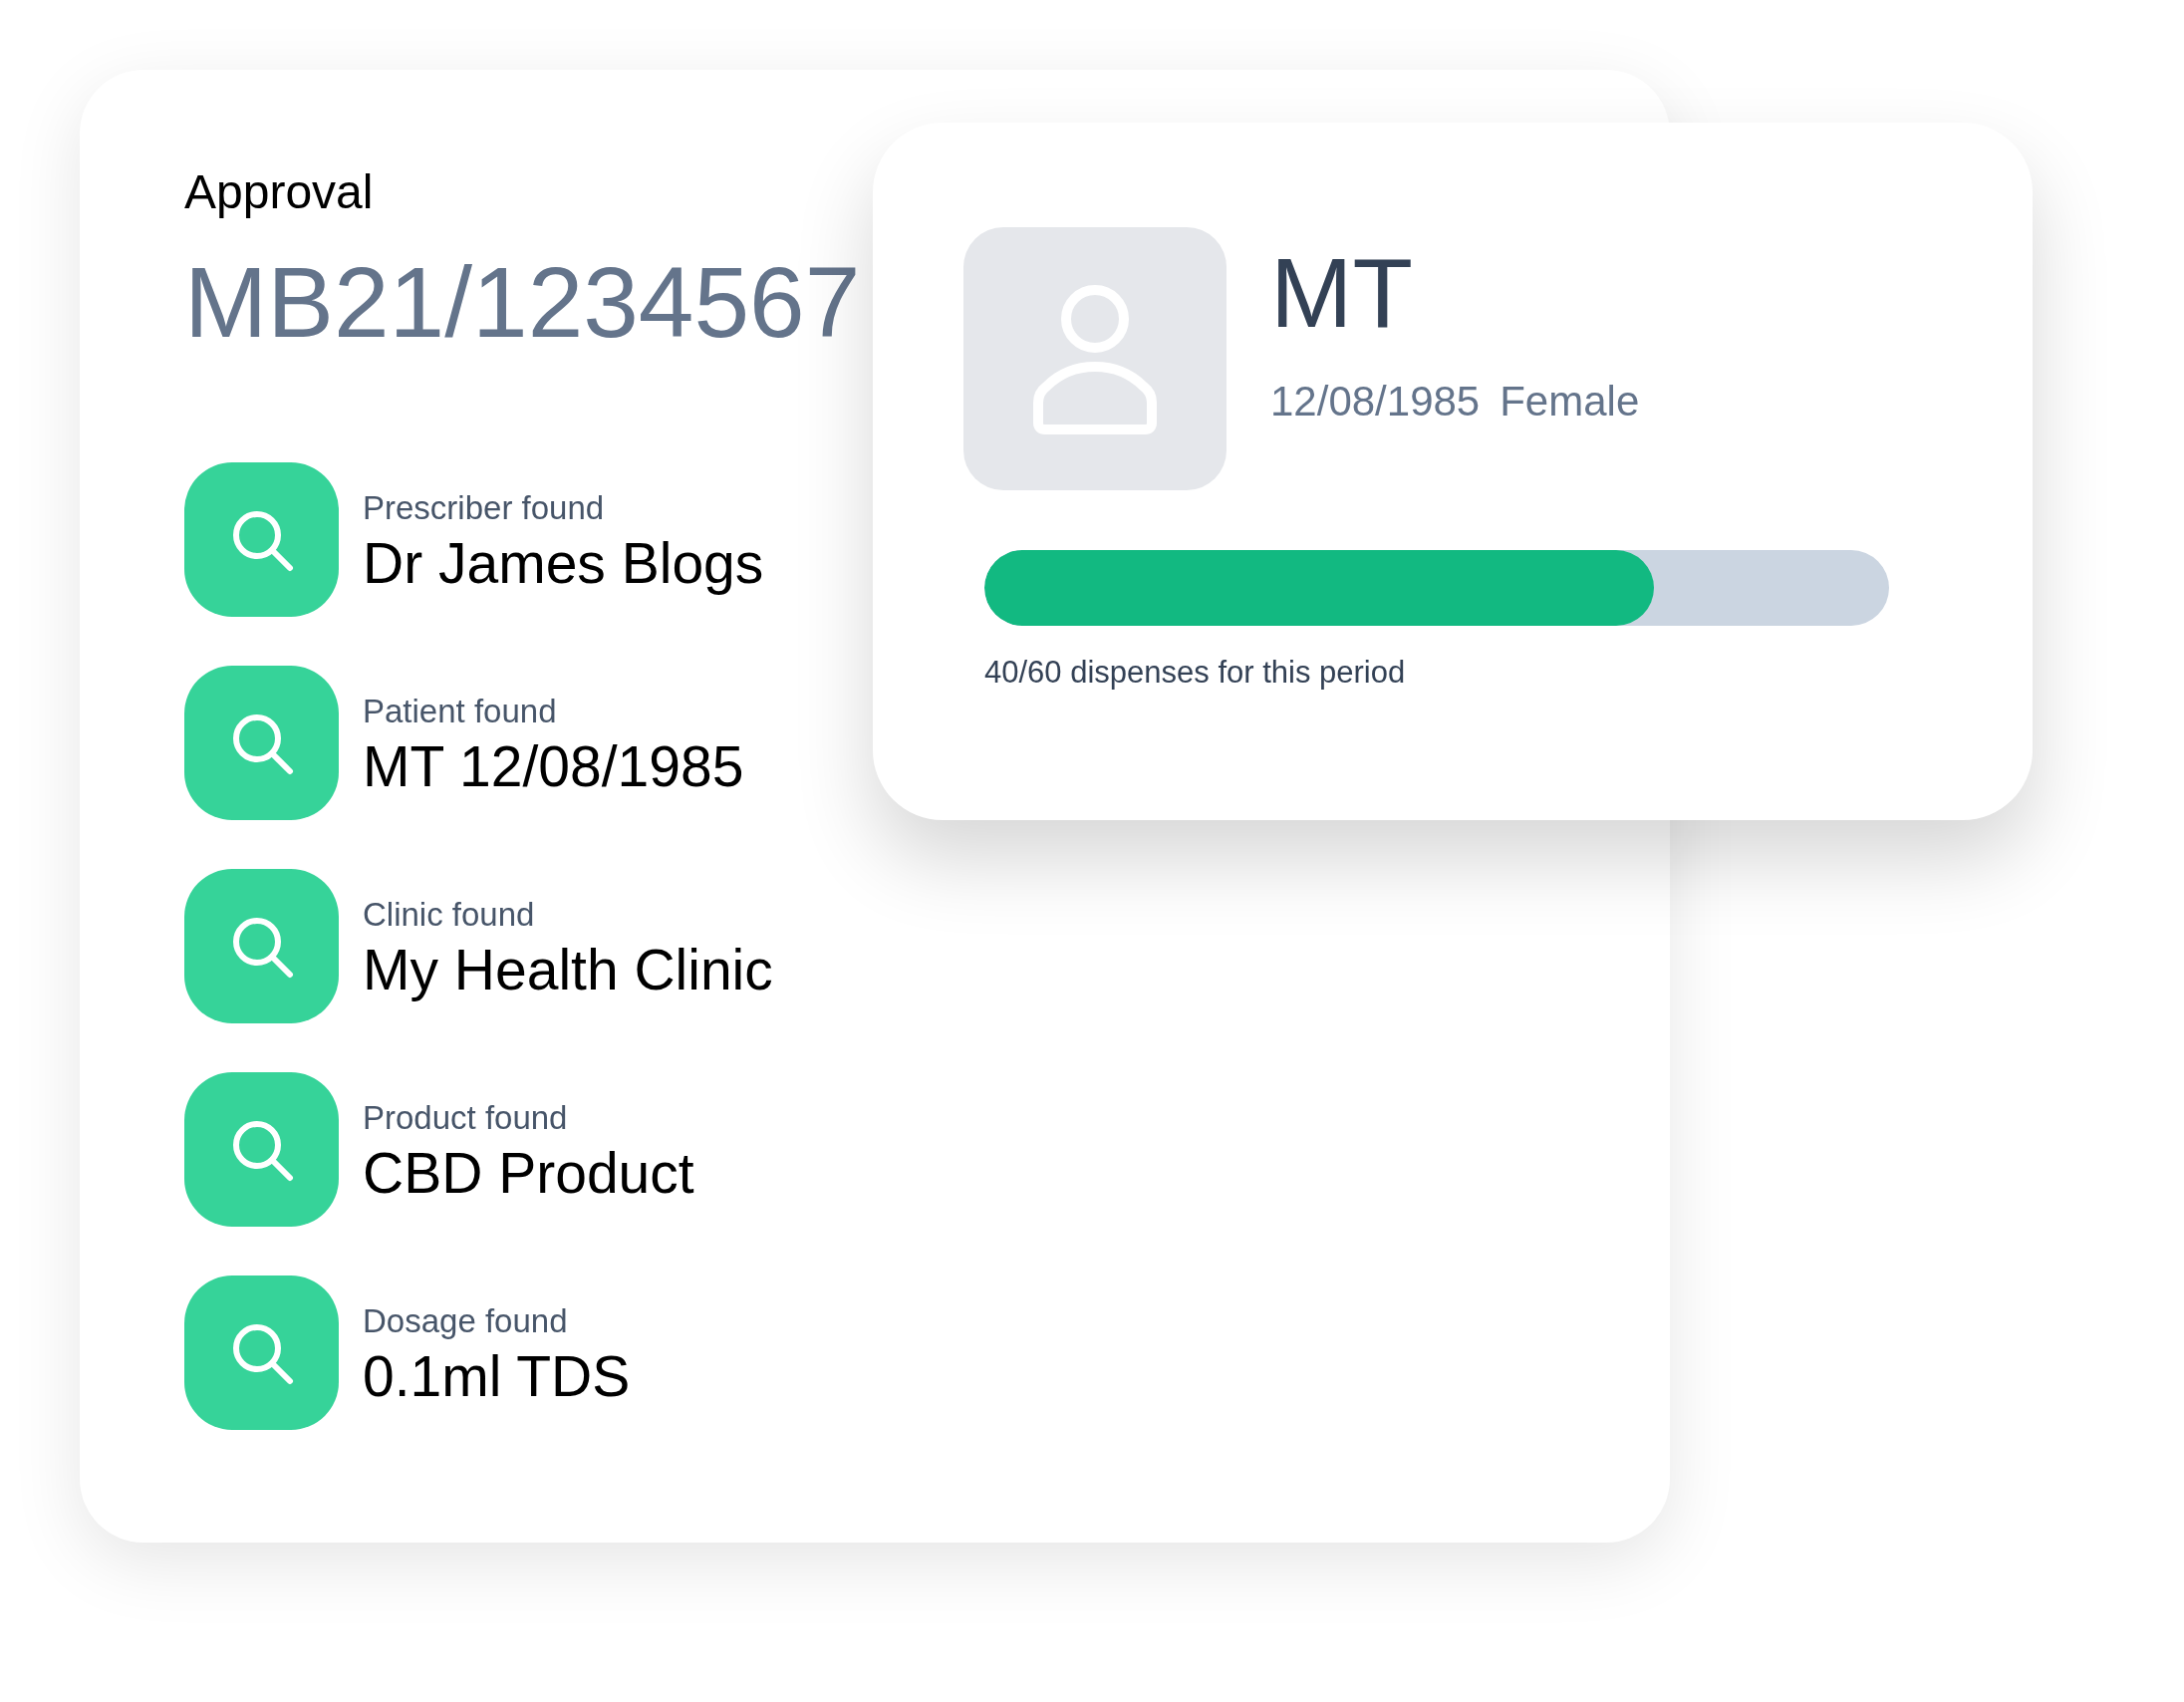 The width and height of the screenshot is (2184, 1702). I want to click on patient-dob: 12/08/1985, so click(1375, 401).